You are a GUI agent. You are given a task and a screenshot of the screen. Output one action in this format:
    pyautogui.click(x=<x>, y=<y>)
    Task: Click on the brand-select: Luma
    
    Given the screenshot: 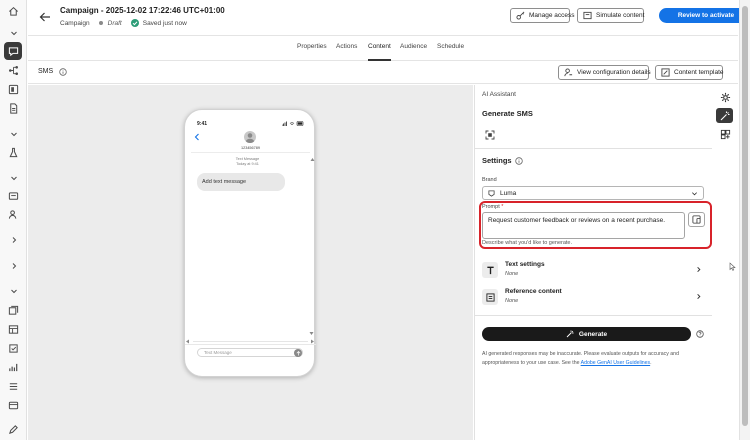 What is the action you would take?
    pyautogui.click(x=593, y=193)
    